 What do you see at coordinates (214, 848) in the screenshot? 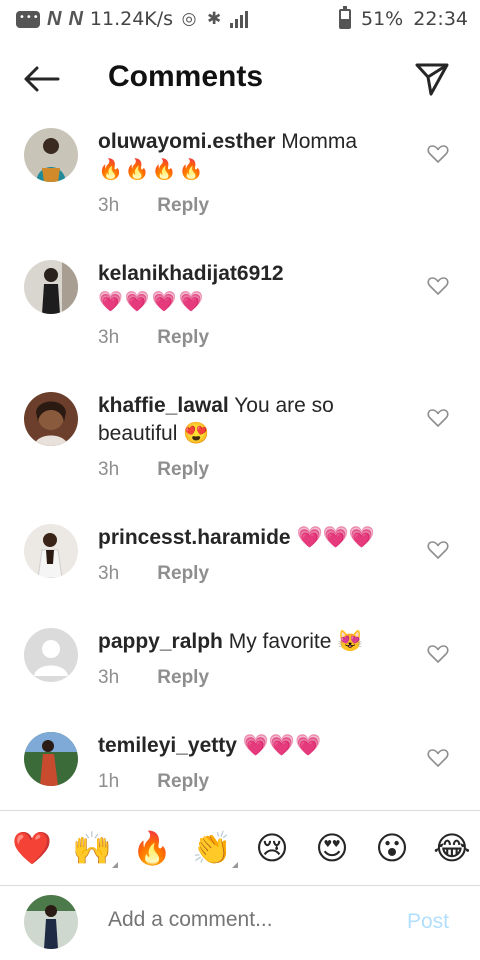
I see `emoji-clap-button: 👏` at bounding box center [214, 848].